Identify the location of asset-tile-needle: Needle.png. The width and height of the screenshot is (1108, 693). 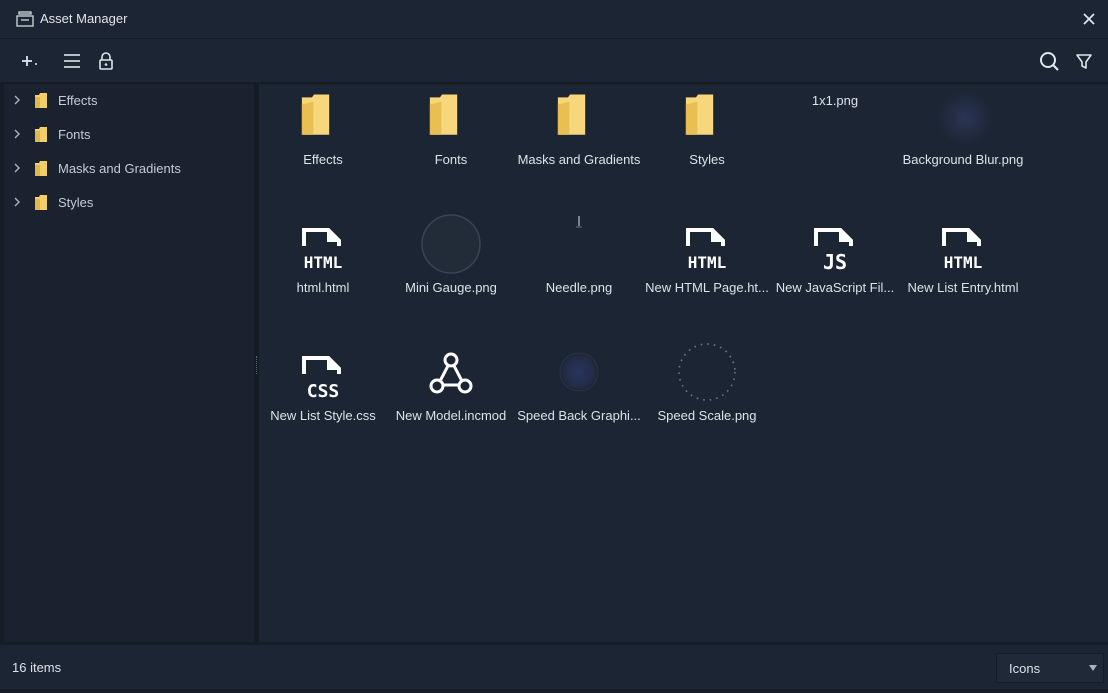
(579, 272).